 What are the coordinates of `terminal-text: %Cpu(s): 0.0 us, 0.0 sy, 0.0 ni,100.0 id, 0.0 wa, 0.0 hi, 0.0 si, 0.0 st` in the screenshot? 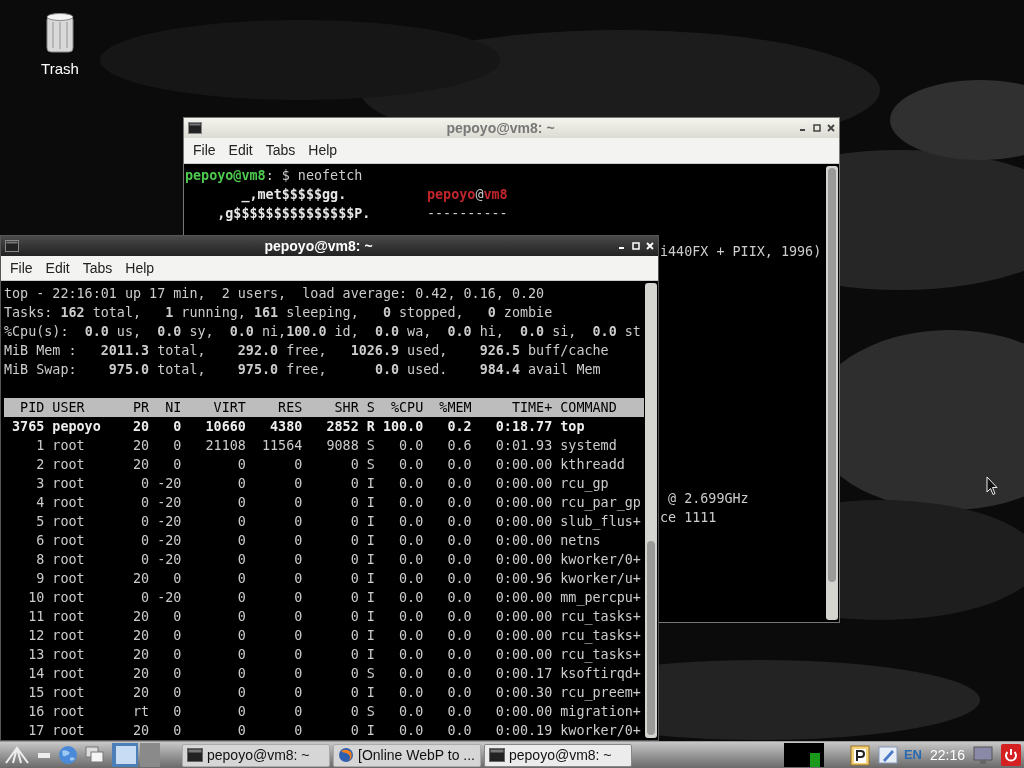 It's located at (323, 332).